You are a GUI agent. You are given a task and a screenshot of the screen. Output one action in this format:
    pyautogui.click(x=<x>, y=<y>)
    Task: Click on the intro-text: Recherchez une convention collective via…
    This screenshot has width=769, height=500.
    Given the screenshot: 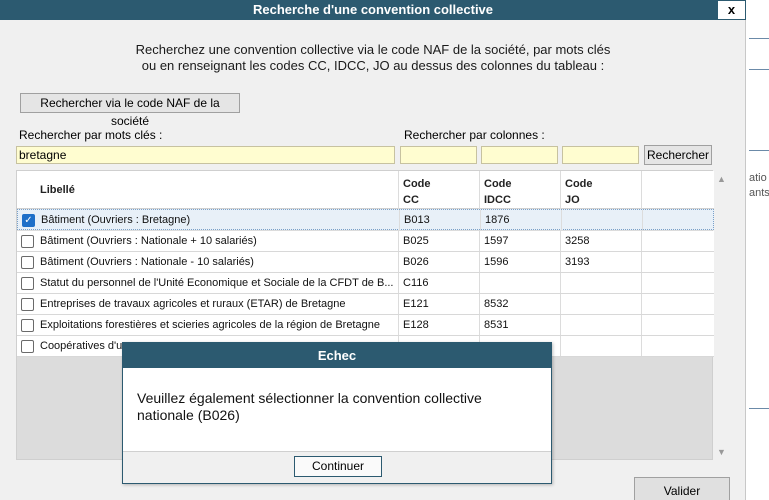 What is the action you would take?
    pyautogui.click(x=373, y=58)
    